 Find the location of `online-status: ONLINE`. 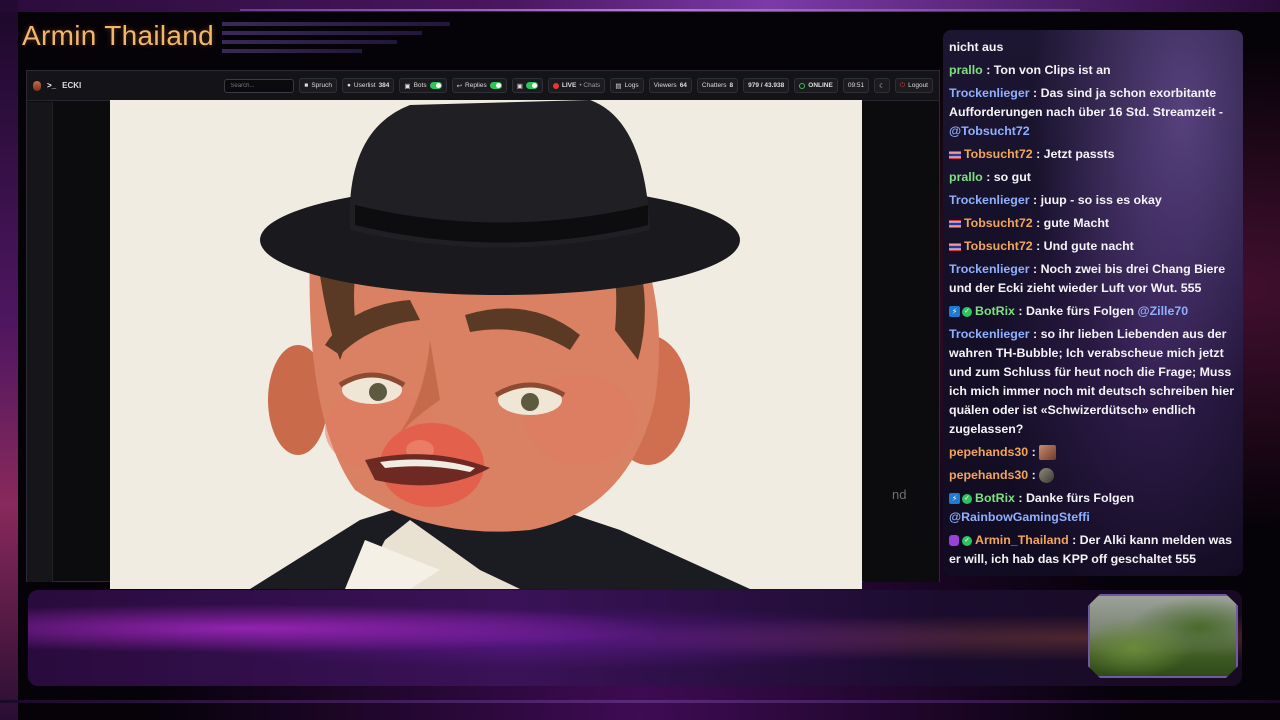

online-status: ONLINE is located at coordinates (816, 85).